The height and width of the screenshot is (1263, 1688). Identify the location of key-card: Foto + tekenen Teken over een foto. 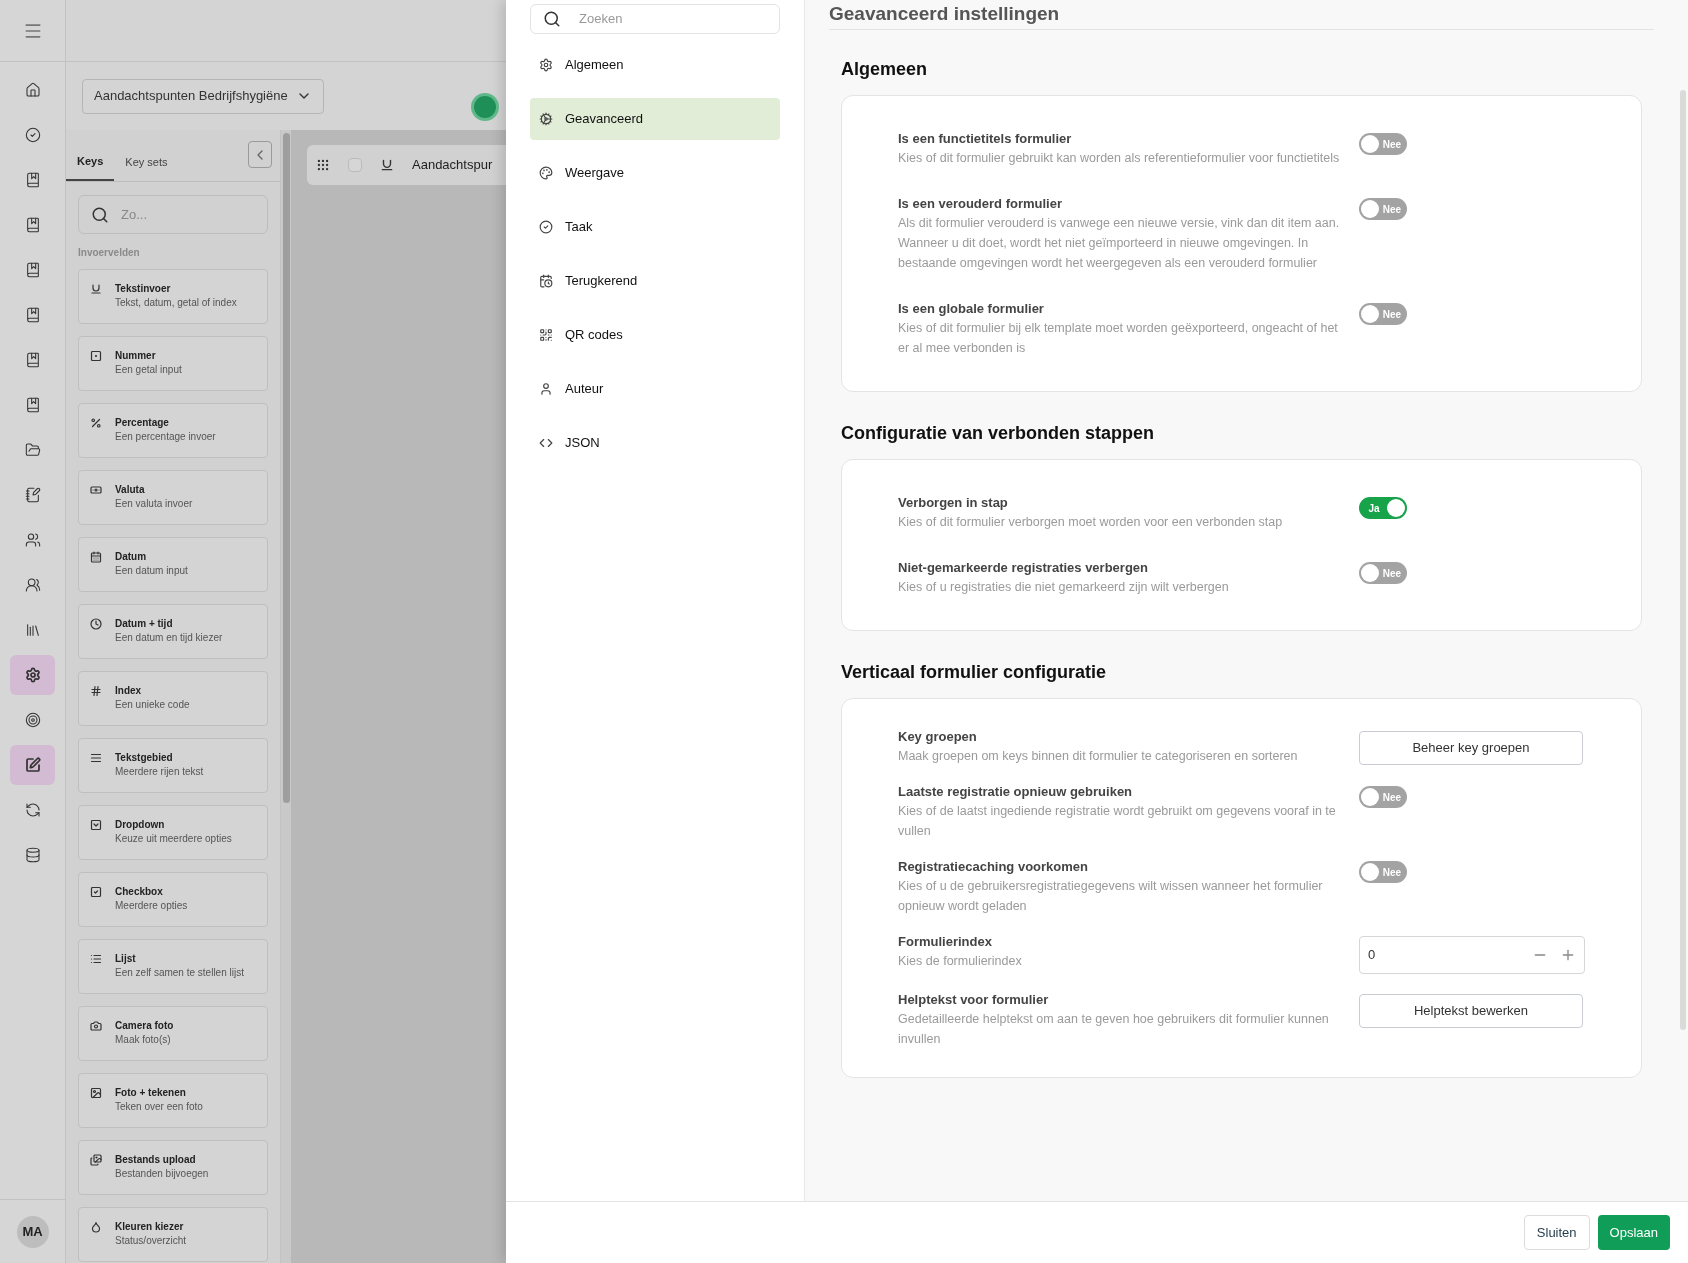
(173, 1100).